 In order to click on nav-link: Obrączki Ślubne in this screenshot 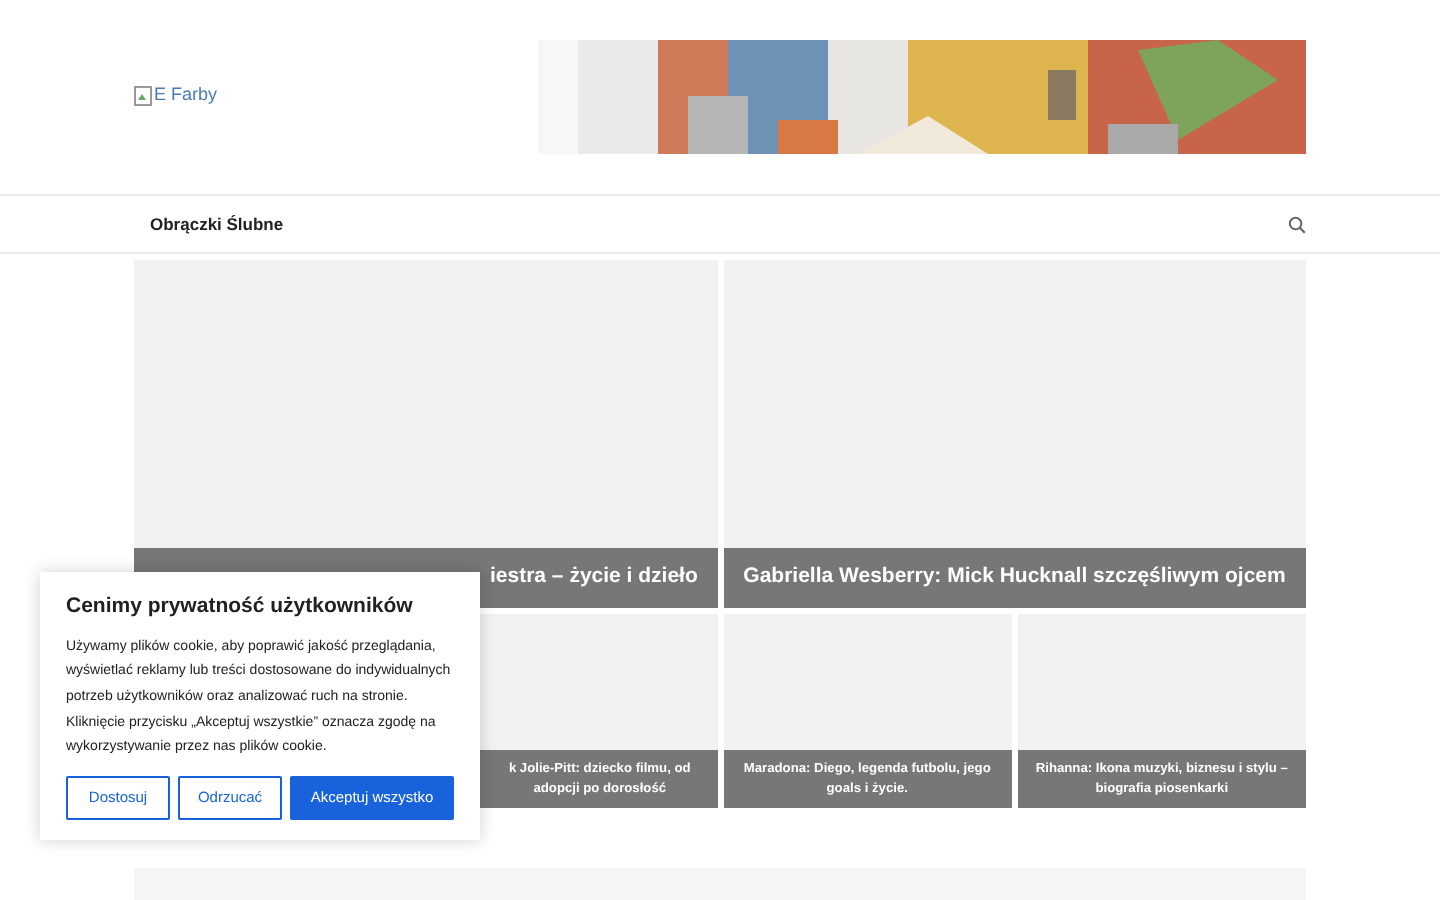, I will do `click(217, 224)`.